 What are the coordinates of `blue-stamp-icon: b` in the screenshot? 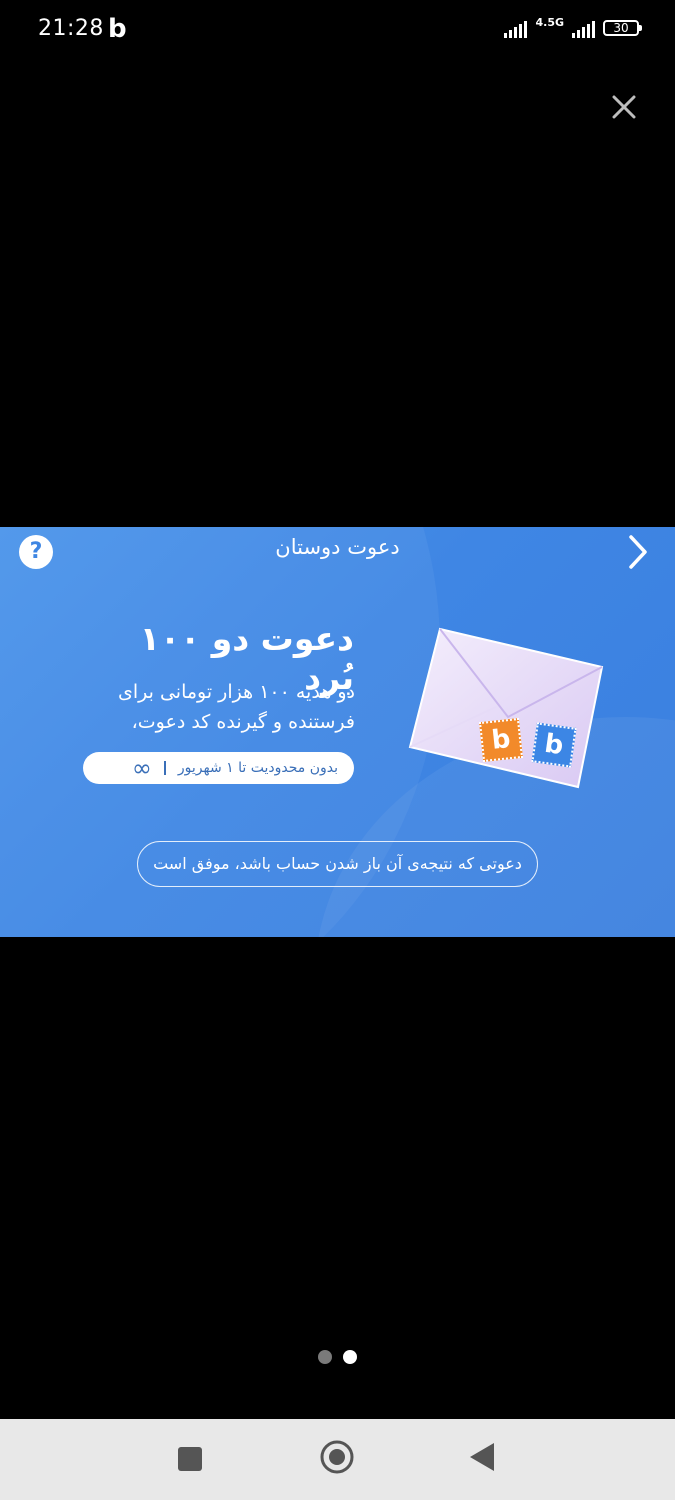 It's located at (554, 745).